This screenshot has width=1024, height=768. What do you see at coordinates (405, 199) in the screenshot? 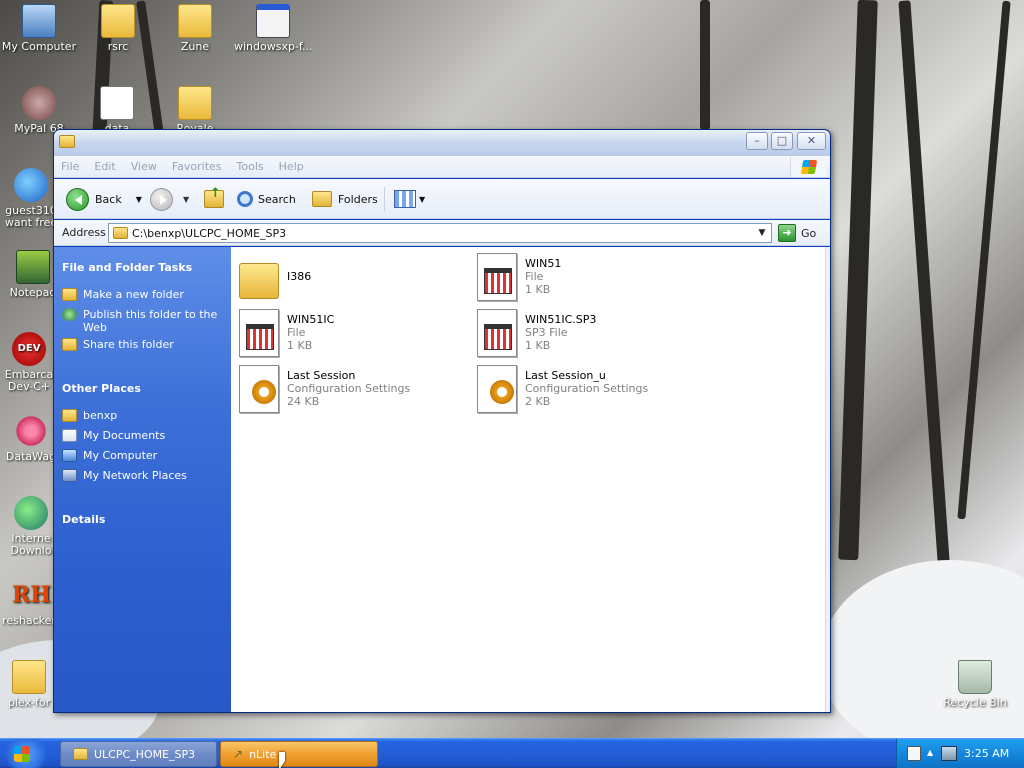
I see `views-icon` at bounding box center [405, 199].